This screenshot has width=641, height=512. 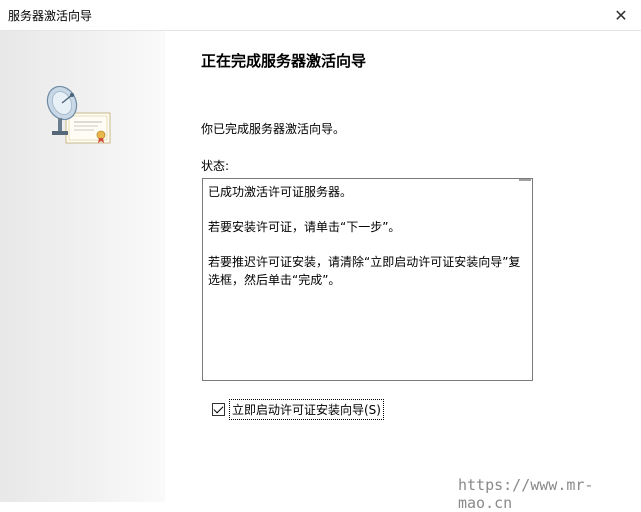 I want to click on status-label: 状态:, so click(x=215, y=166).